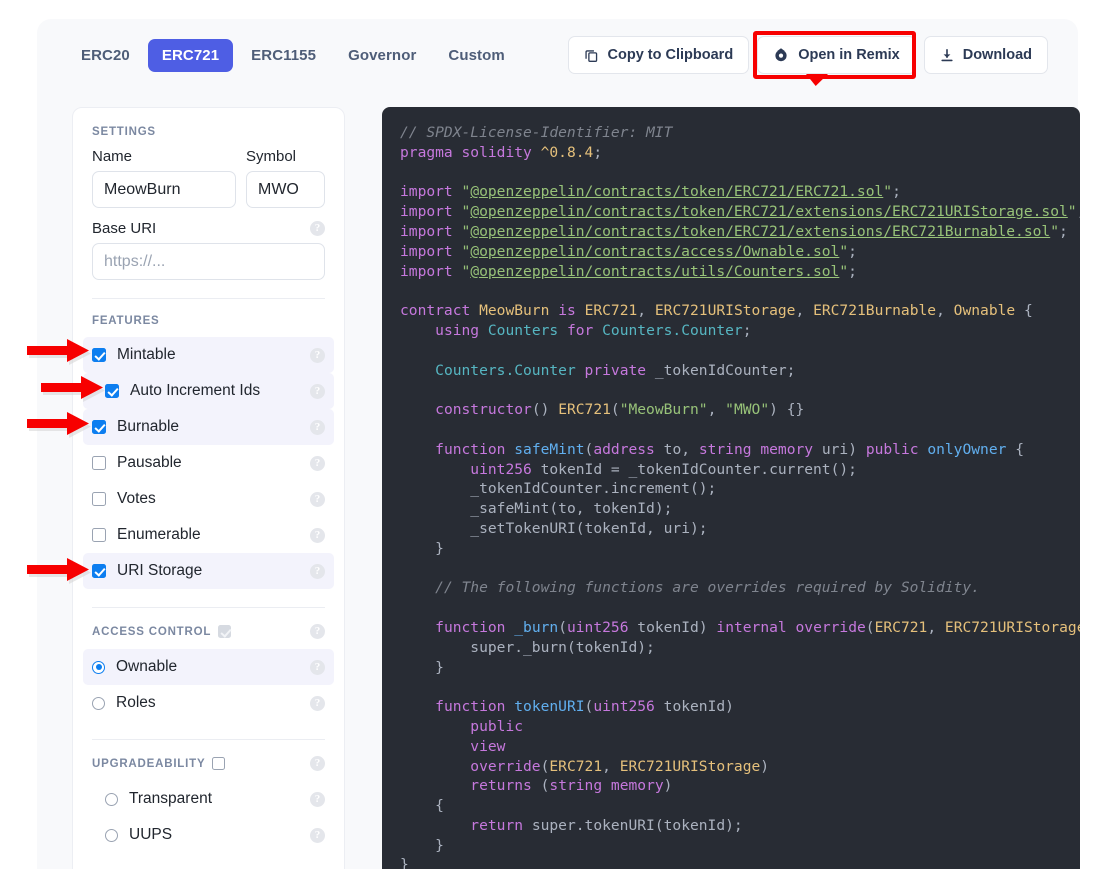 Image resolution: width=1115 pixels, height=869 pixels. What do you see at coordinates (781, 55) in the screenshot?
I see `remix-icon` at bounding box center [781, 55].